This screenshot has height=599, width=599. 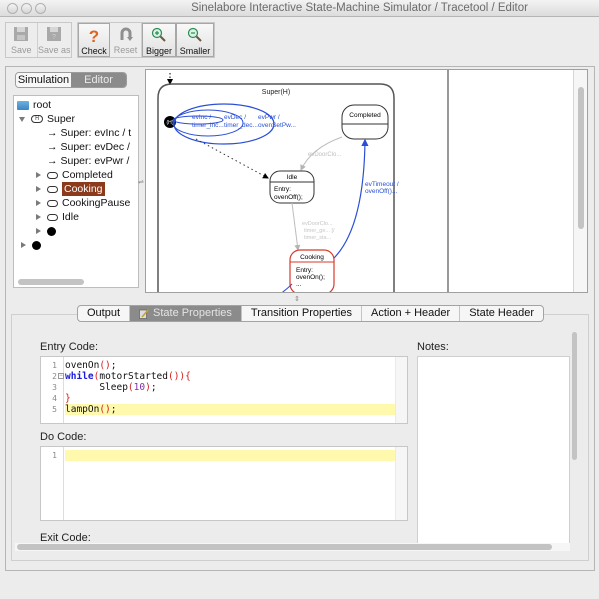 What do you see at coordinates (493, 453) in the screenshot?
I see `notes-textarea` at bounding box center [493, 453].